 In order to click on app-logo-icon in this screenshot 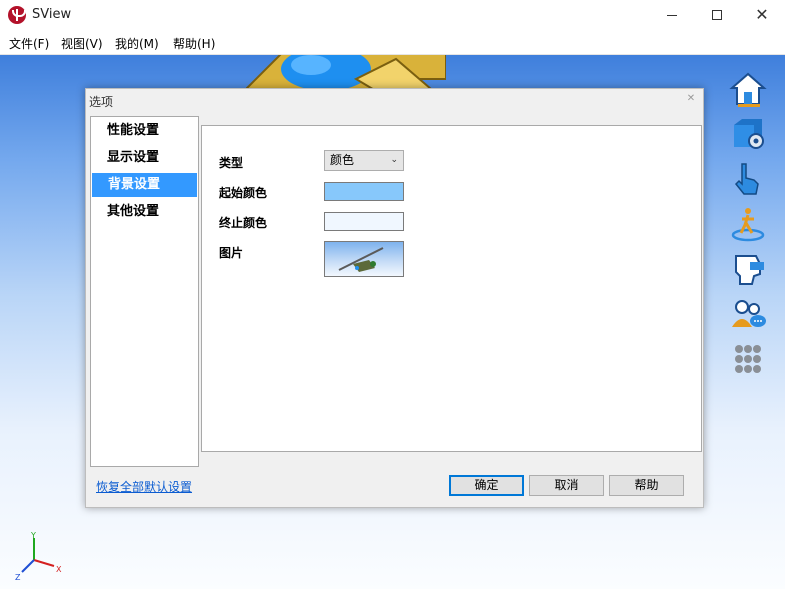, I will do `click(17, 15)`.